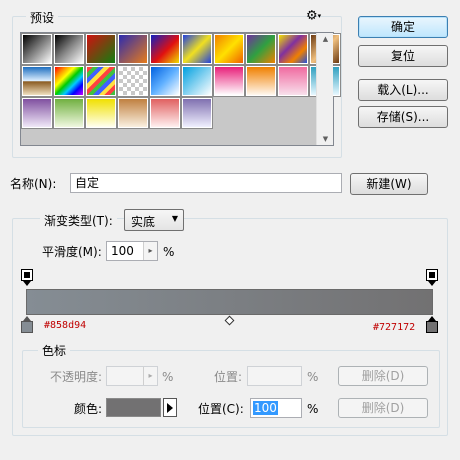 The height and width of the screenshot is (460, 460). What do you see at coordinates (313, 409) in the screenshot?
I see `color-location-unit: %` at bounding box center [313, 409].